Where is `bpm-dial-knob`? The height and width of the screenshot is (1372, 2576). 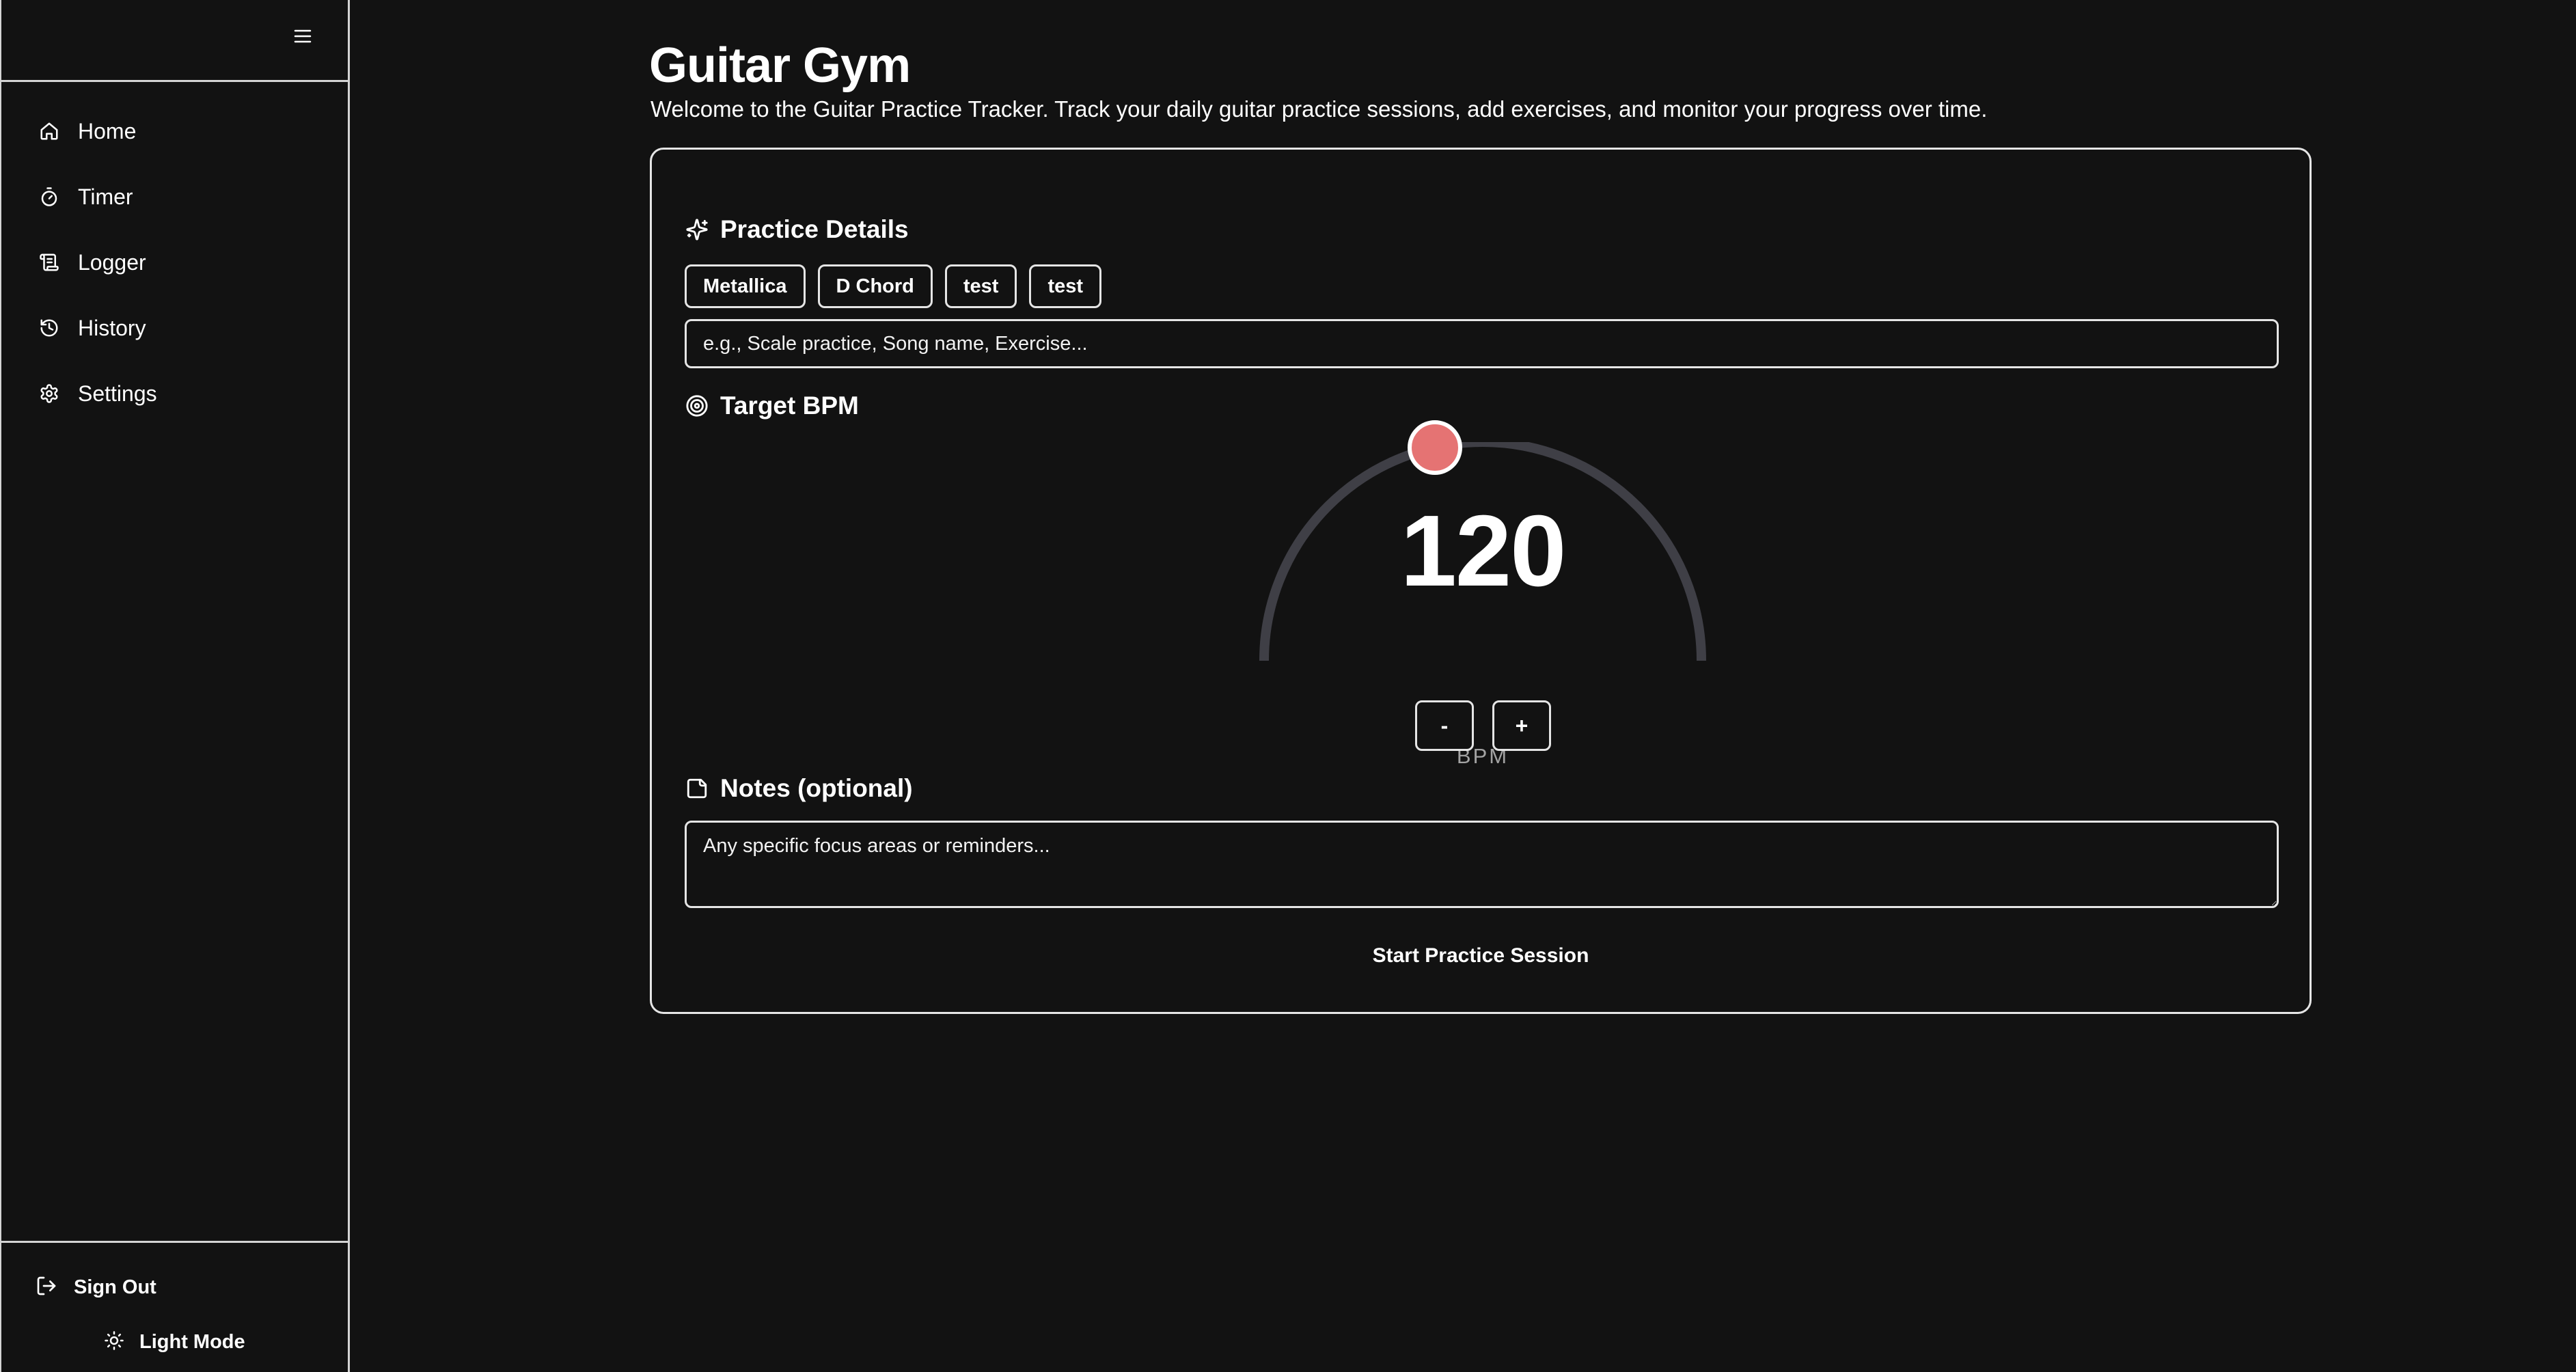 bpm-dial-knob is located at coordinates (1435, 447).